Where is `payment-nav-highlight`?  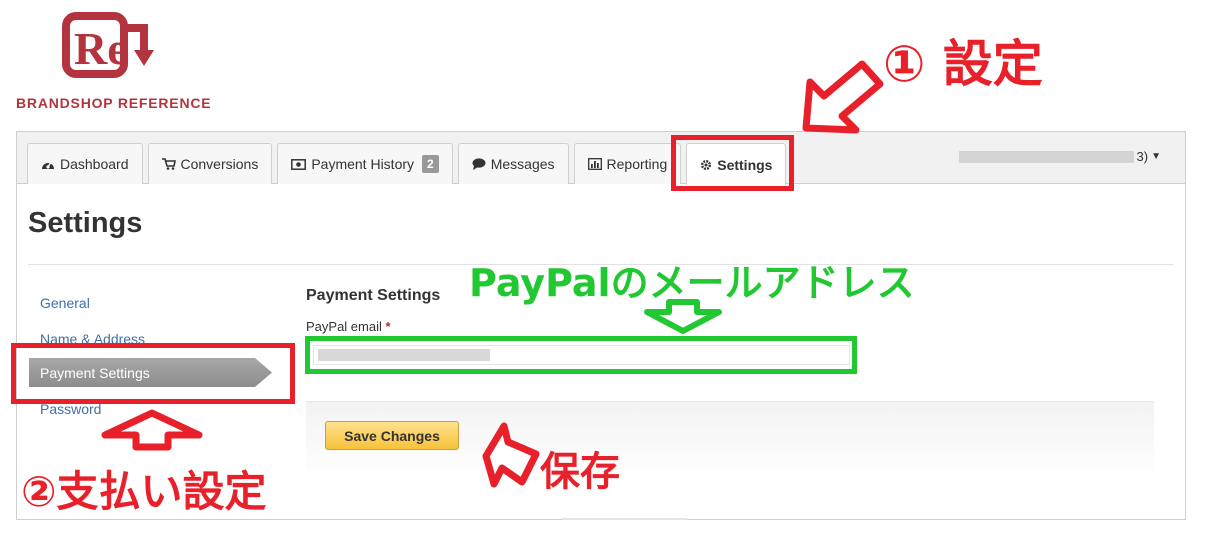
payment-nav-highlight is located at coordinates (153, 373).